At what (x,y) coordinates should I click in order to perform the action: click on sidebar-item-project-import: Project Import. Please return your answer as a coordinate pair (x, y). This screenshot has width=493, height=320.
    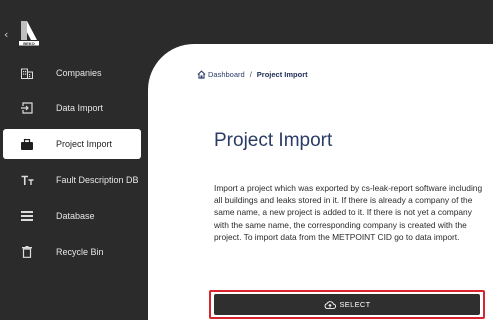
    Looking at the image, I should click on (72, 144).